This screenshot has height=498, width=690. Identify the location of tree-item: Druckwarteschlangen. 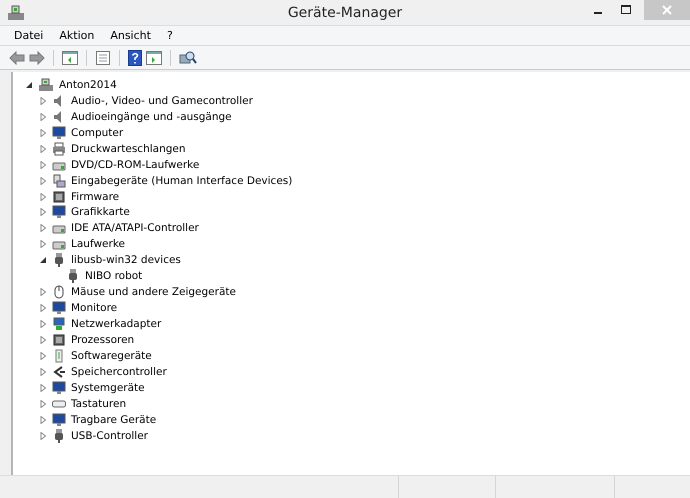
(128, 148).